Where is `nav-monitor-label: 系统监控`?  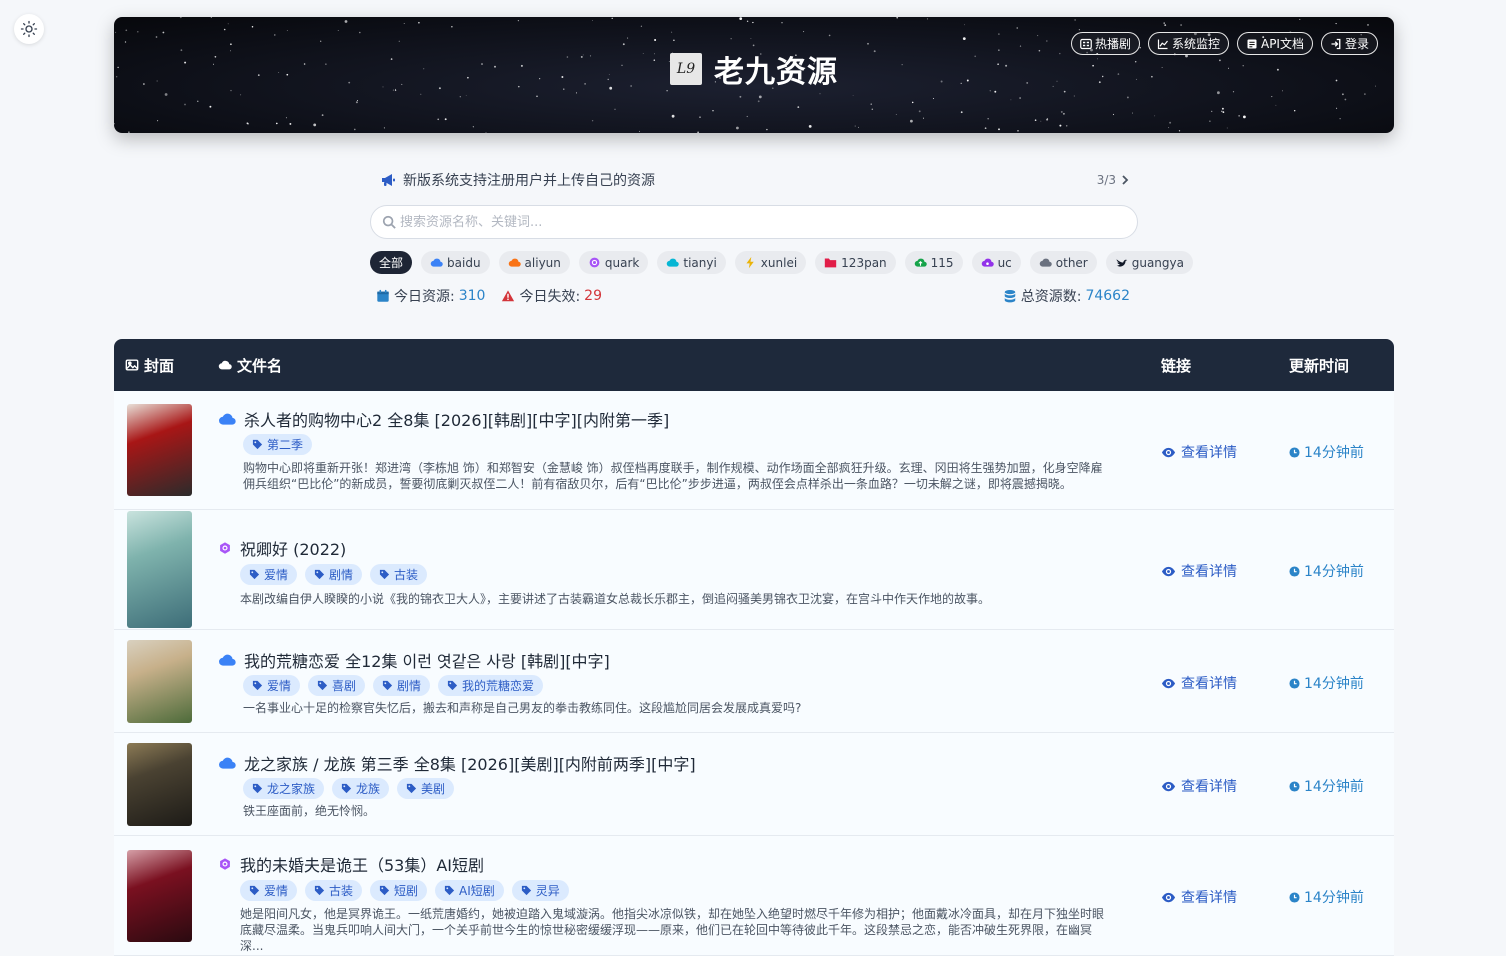 nav-monitor-label: 系统监控 is located at coordinates (1195, 44).